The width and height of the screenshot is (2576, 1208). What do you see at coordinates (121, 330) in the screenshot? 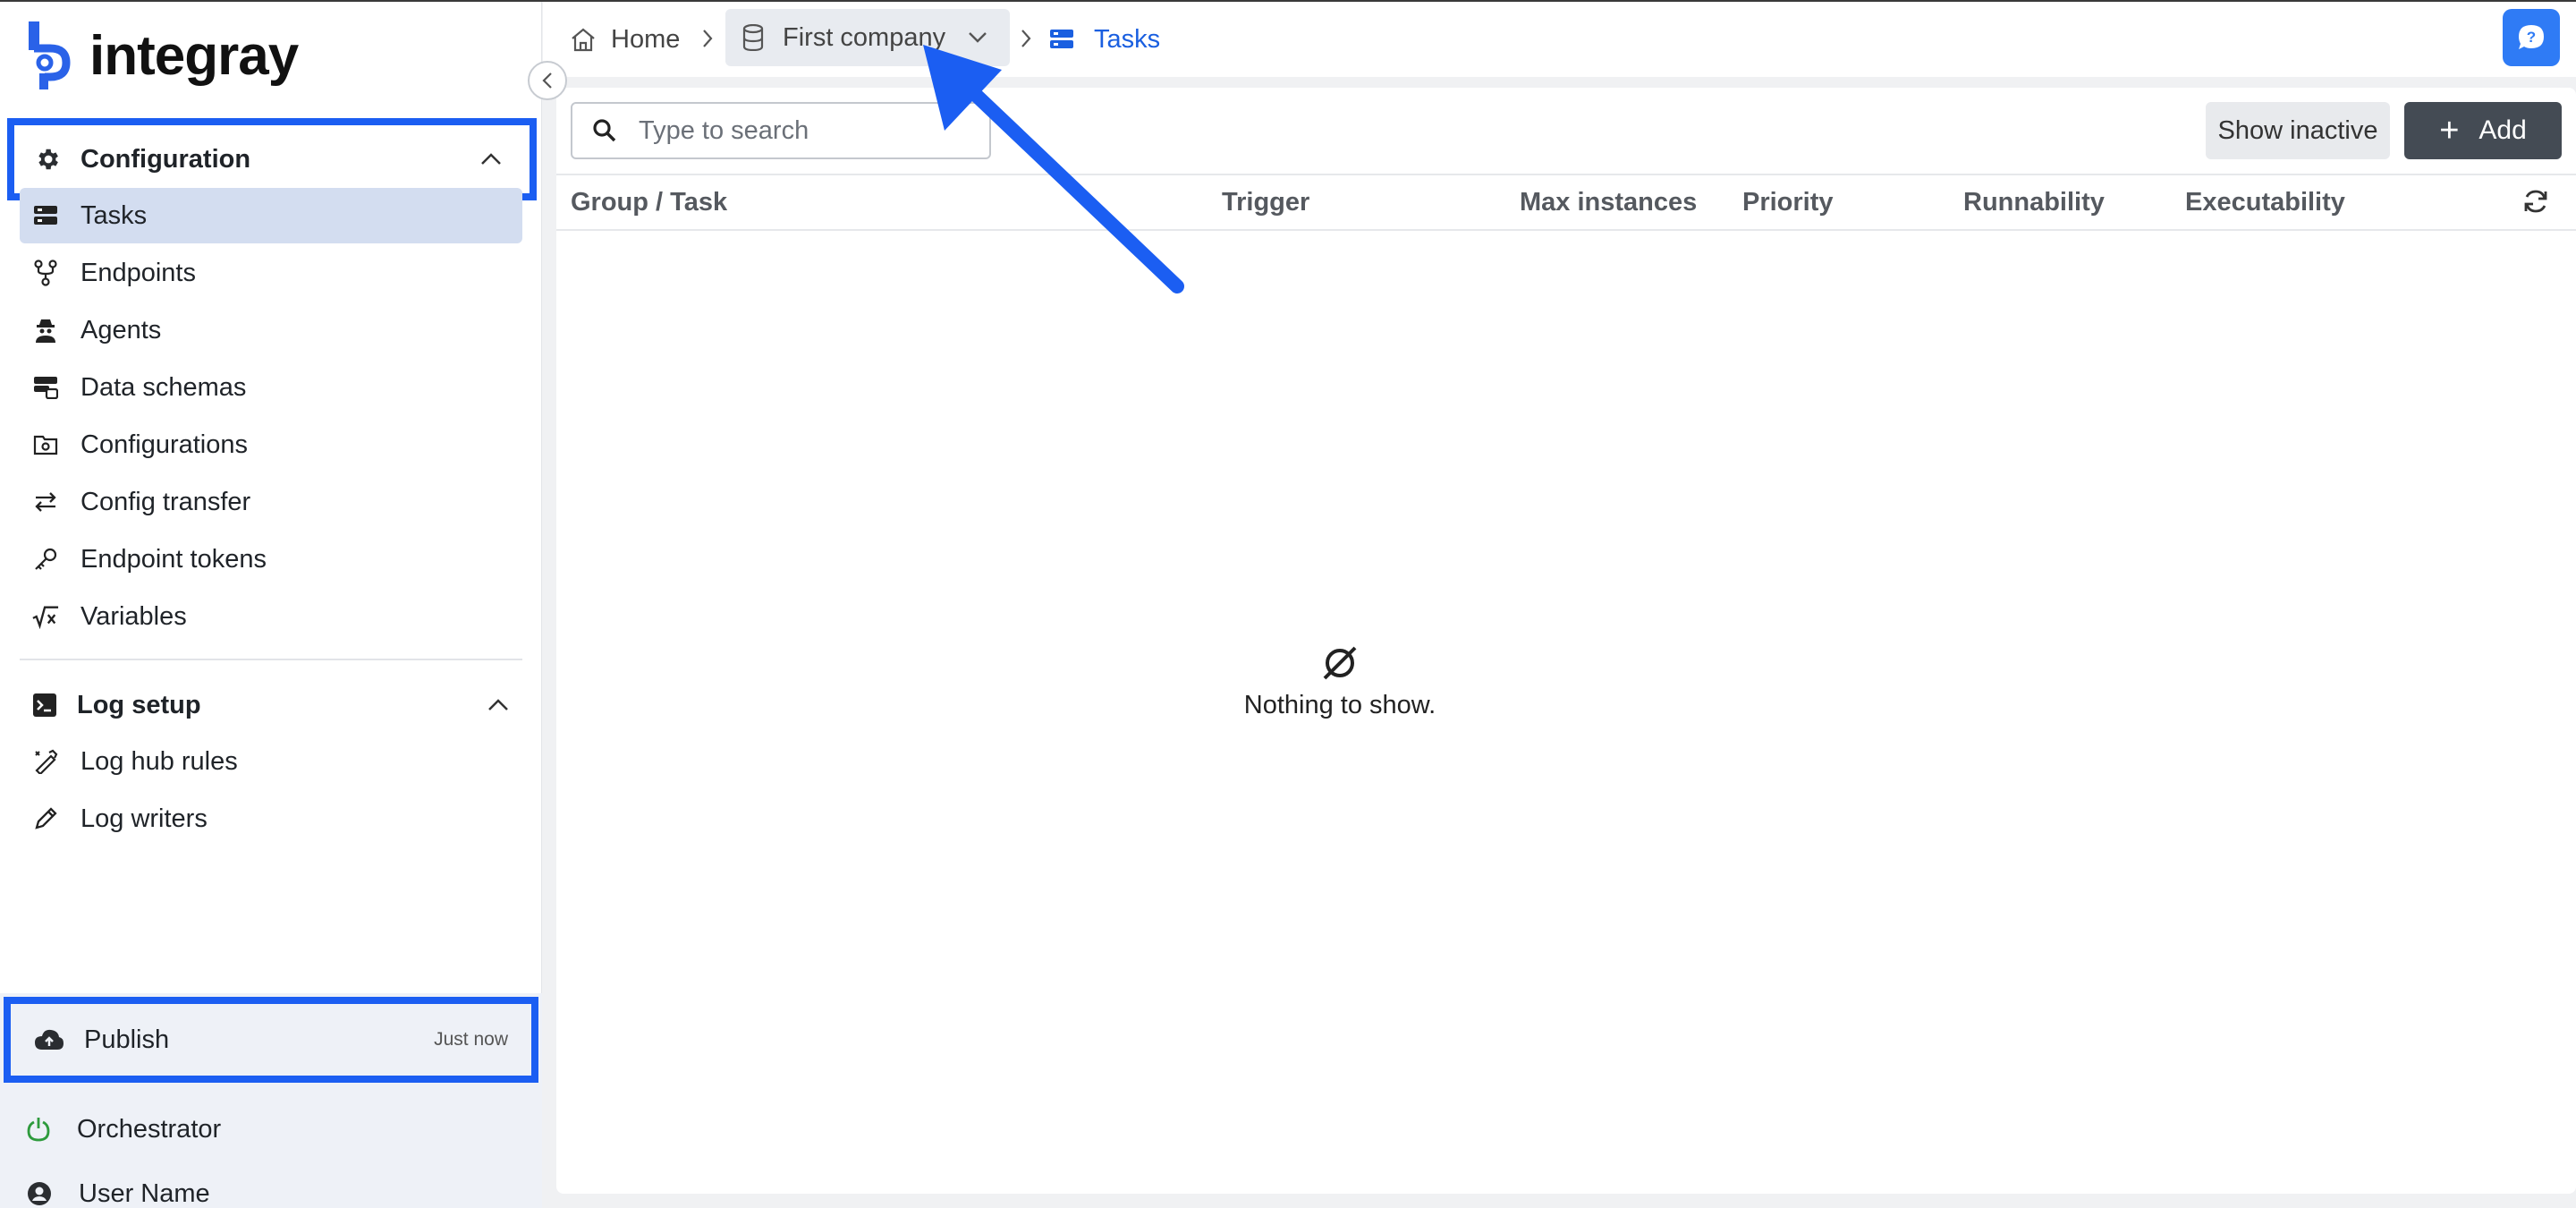
I see `sidebar-item-label: Agents` at bounding box center [121, 330].